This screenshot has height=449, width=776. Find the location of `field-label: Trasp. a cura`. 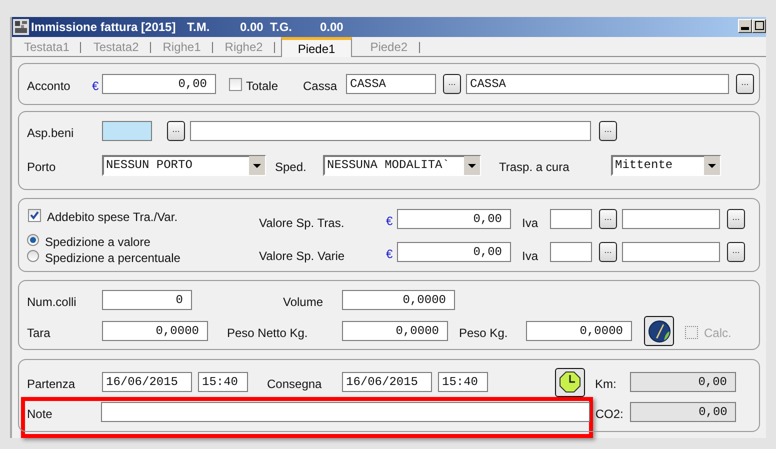

field-label: Trasp. a cura is located at coordinates (534, 166).